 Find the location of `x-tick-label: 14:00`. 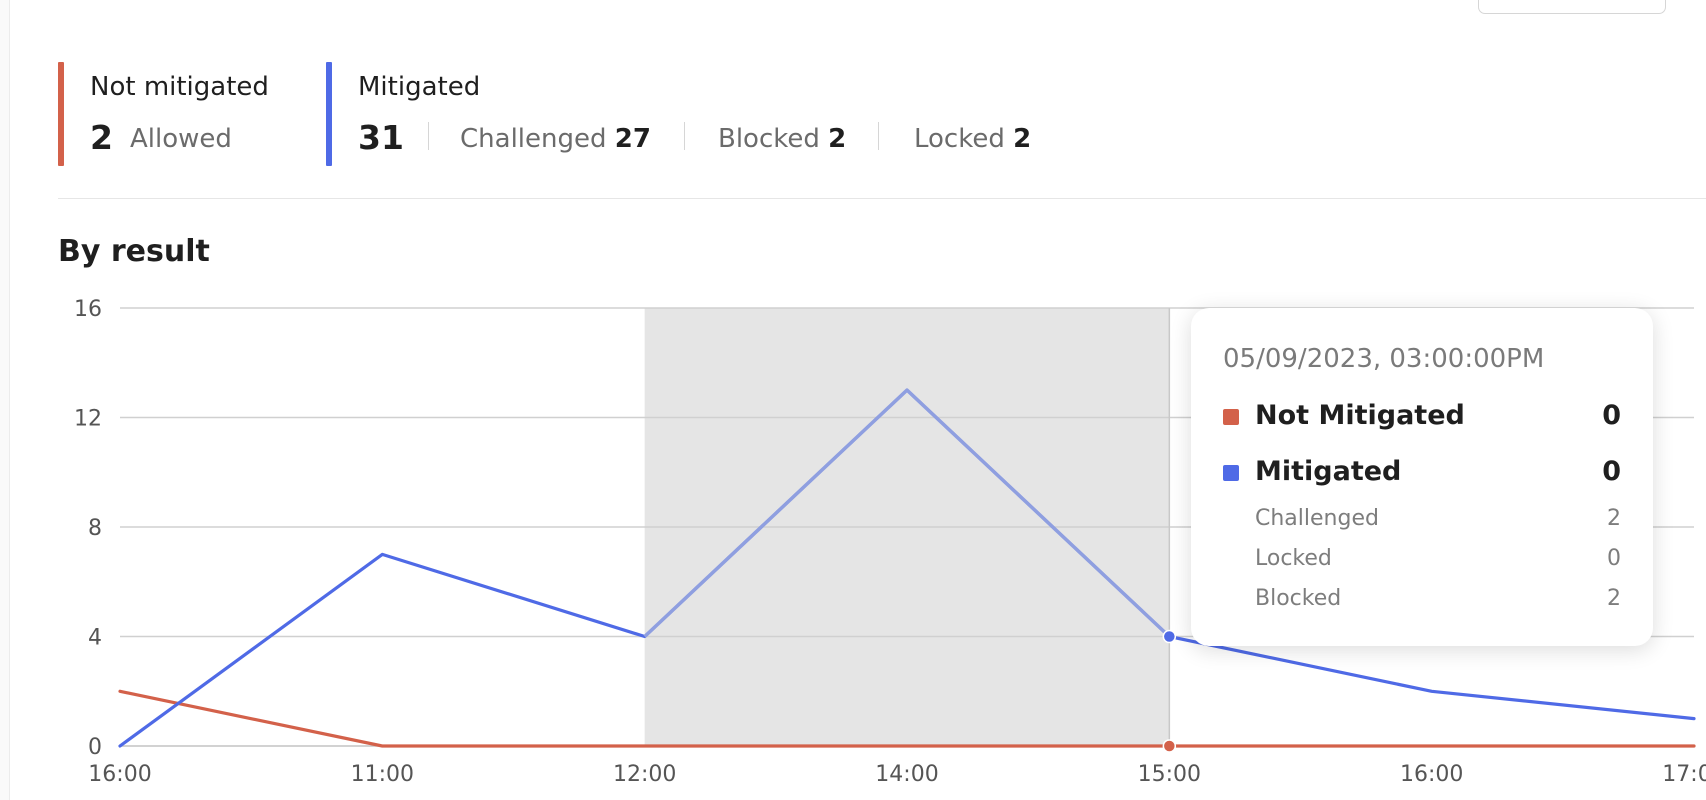

x-tick-label: 14:00 is located at coordinates (906, 774).